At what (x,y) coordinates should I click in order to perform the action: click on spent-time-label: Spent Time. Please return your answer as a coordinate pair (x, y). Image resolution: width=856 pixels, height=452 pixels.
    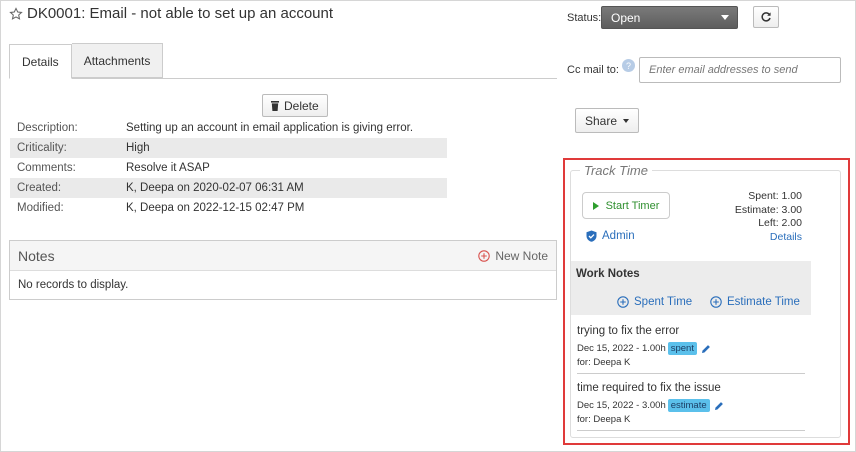
    Looking at the image, I should click on (663, 302).